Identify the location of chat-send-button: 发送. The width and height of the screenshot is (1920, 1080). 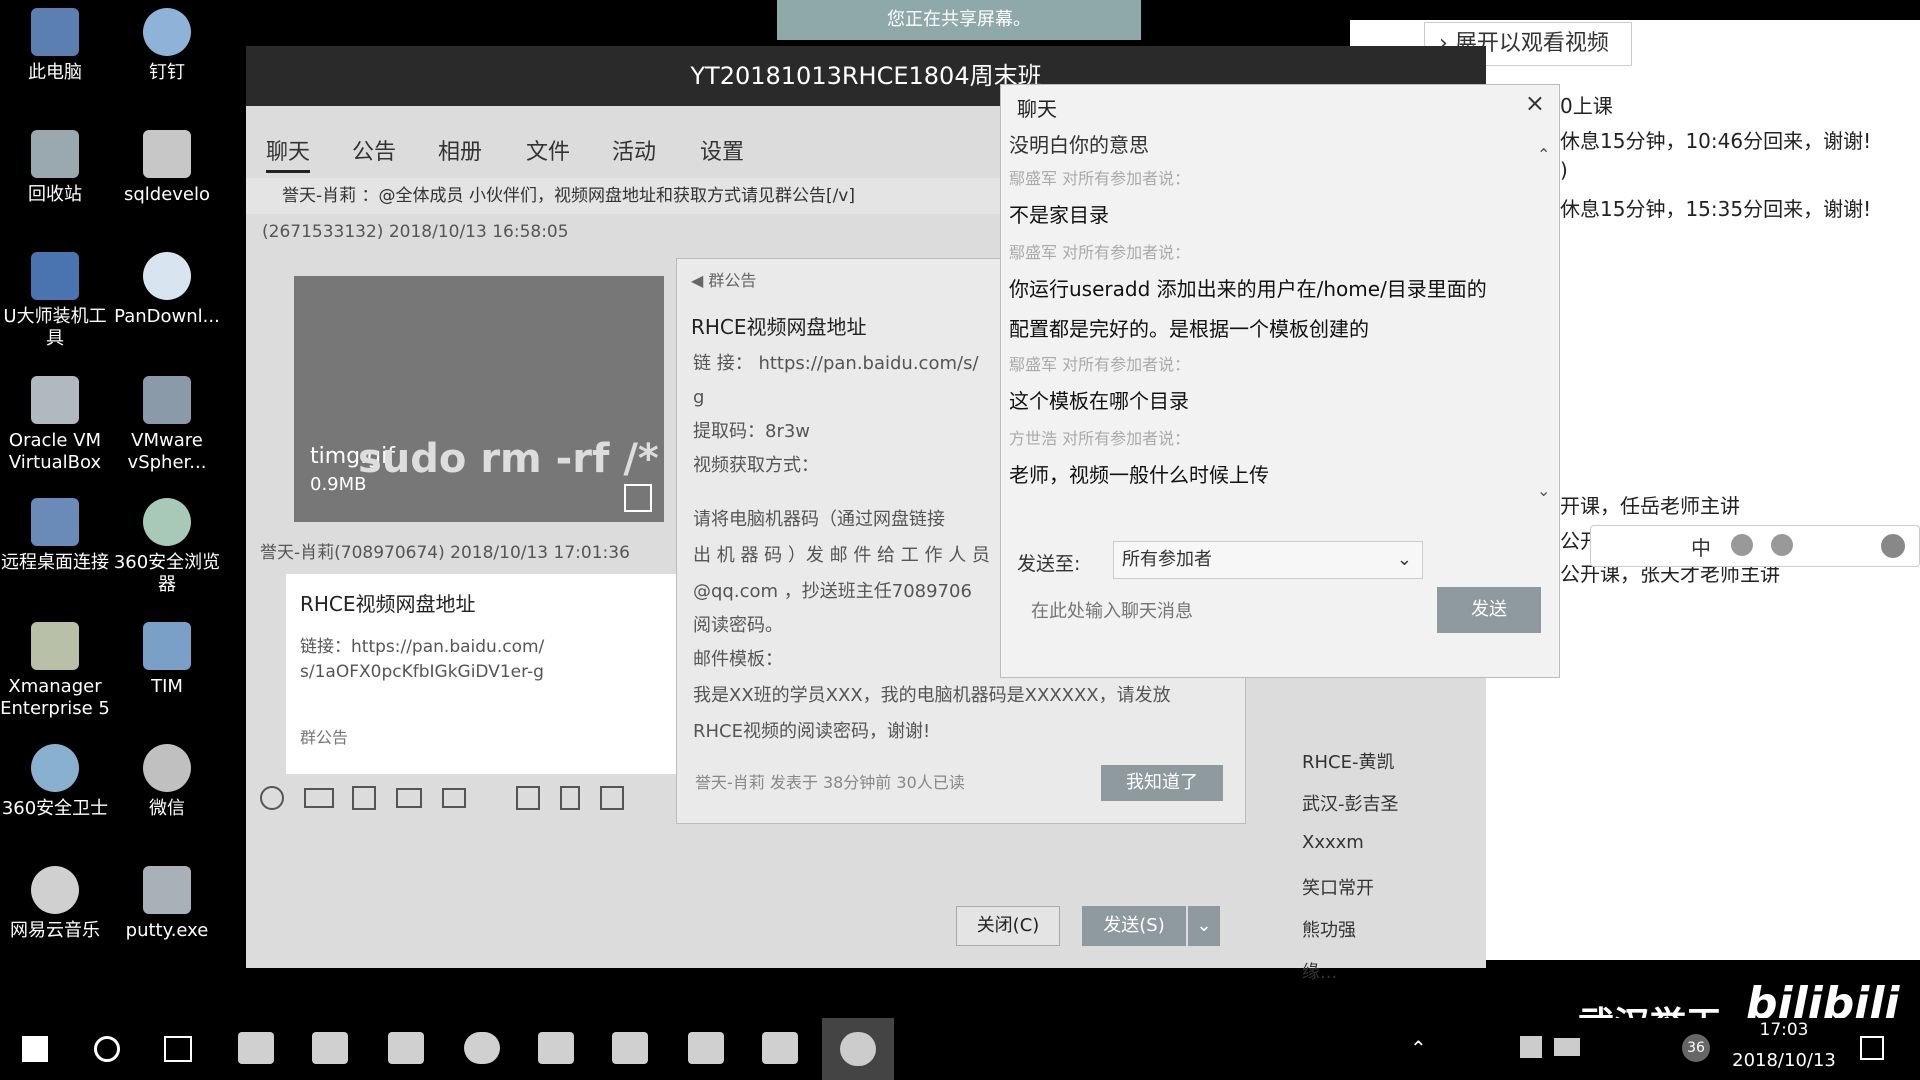
(1489, 610).